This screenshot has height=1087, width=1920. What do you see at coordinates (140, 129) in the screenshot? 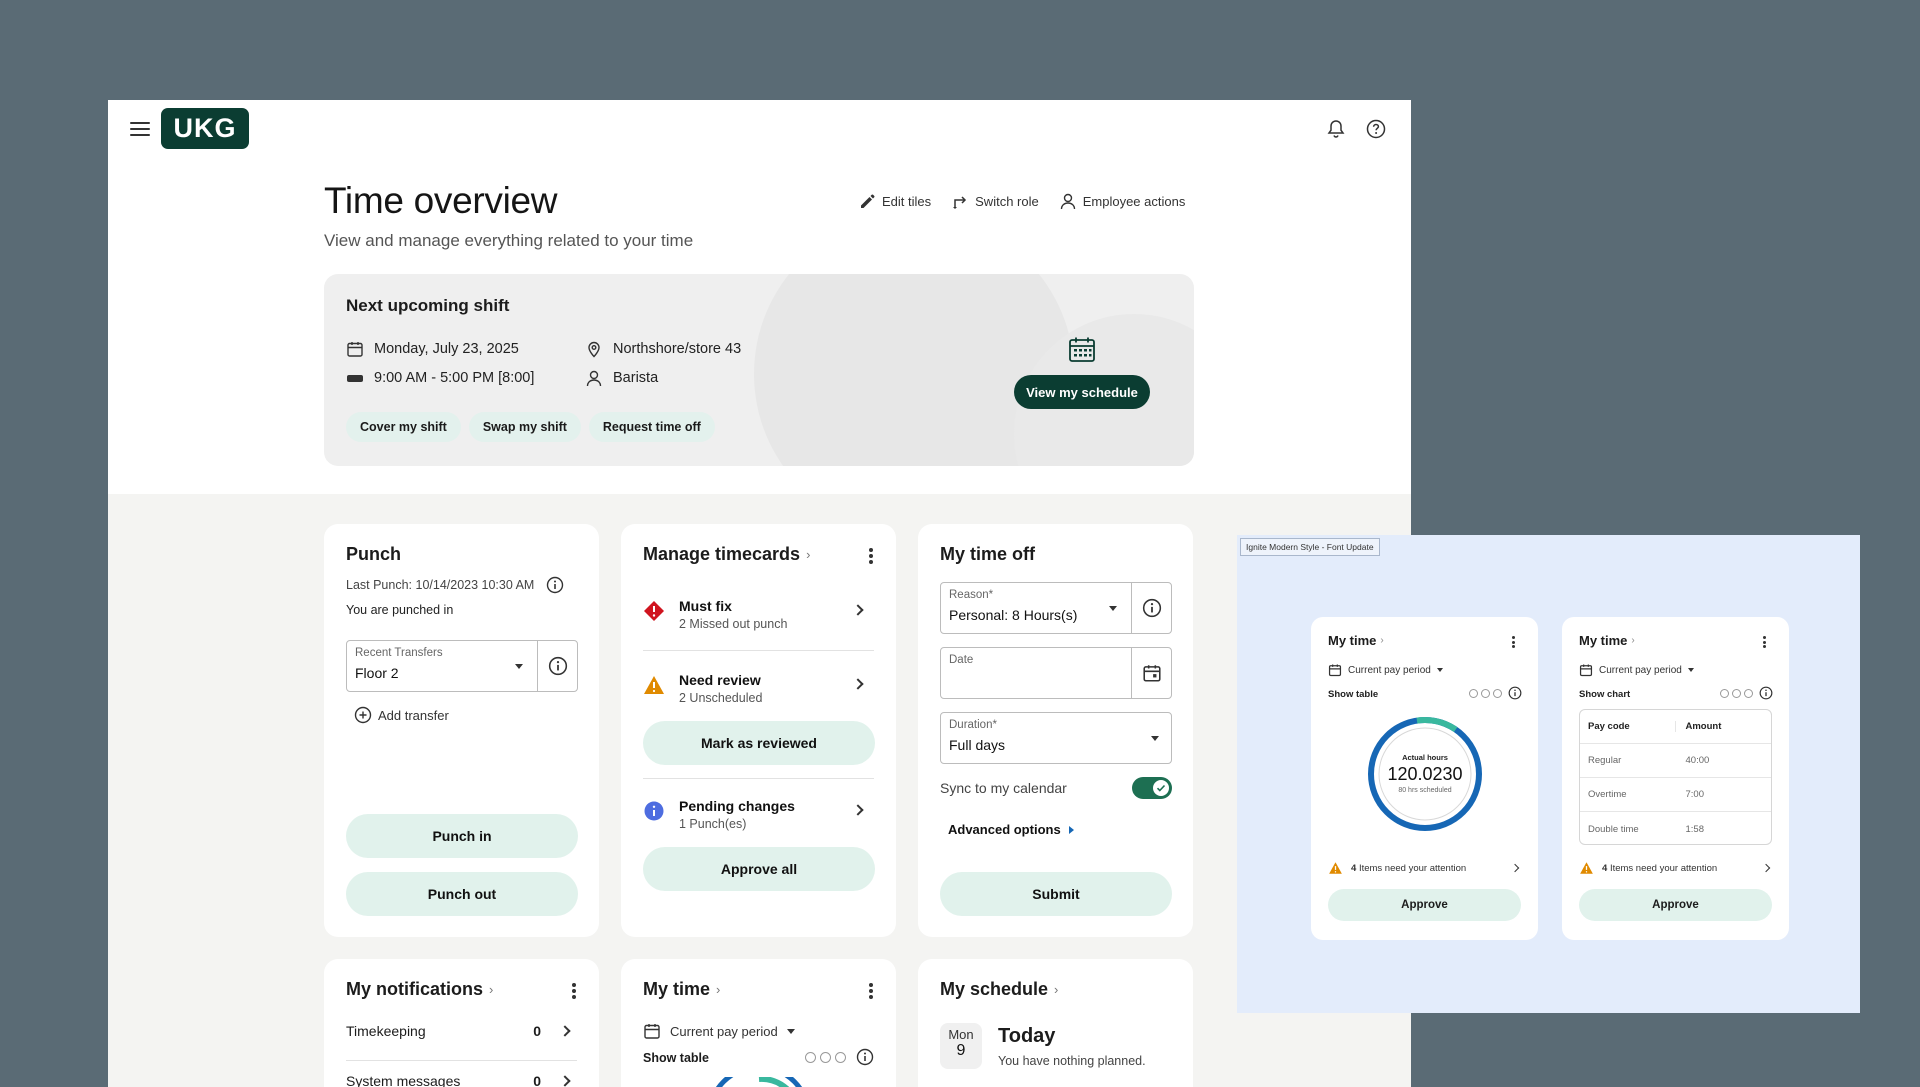
I see `menu-icon` at bounding box center [140, 129].